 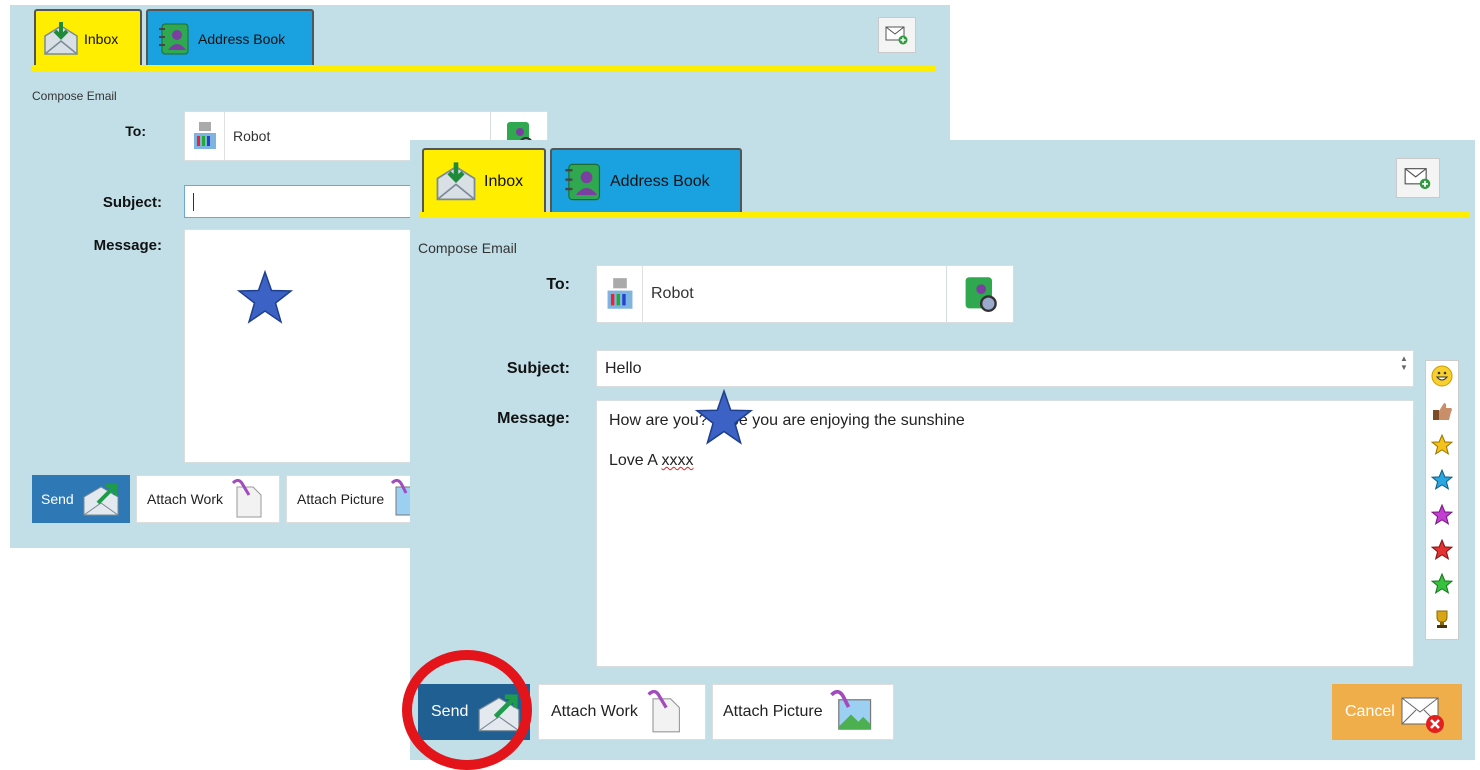 I want to click on address-book-search-icon, so click(x=981, y=294).